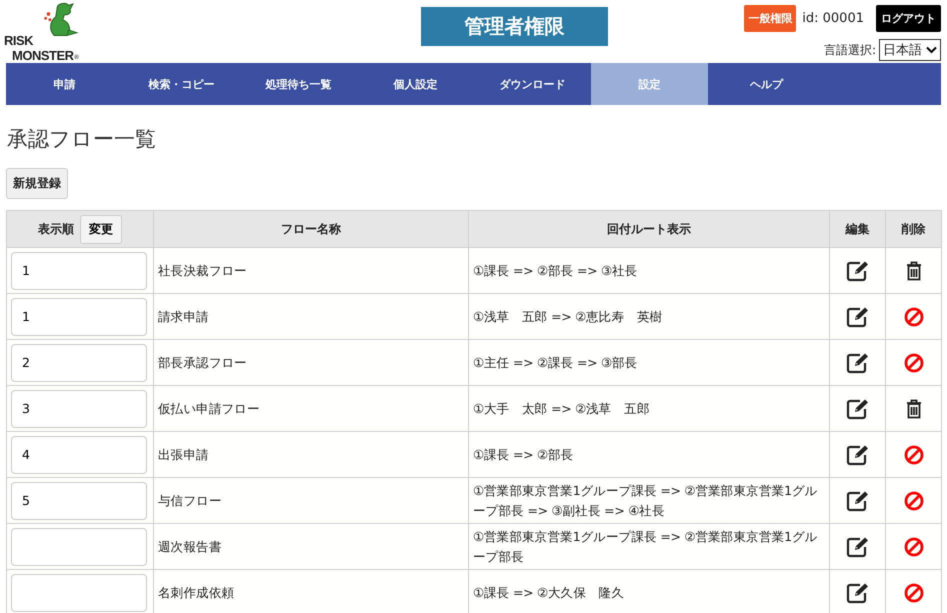 The width and height of the screenshot is (947, 613). Describe the element at coordinates (850, 50) in the screenshot. I see `language-label: 言語選択:` at that location.